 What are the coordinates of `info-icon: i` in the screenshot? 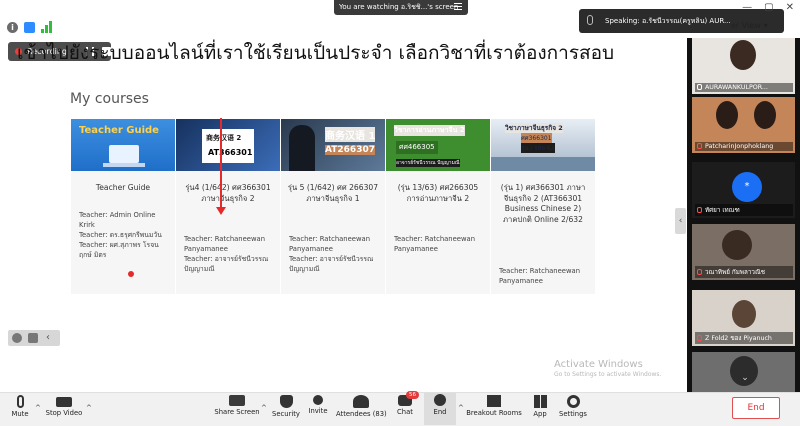 It's located at (12, 27).